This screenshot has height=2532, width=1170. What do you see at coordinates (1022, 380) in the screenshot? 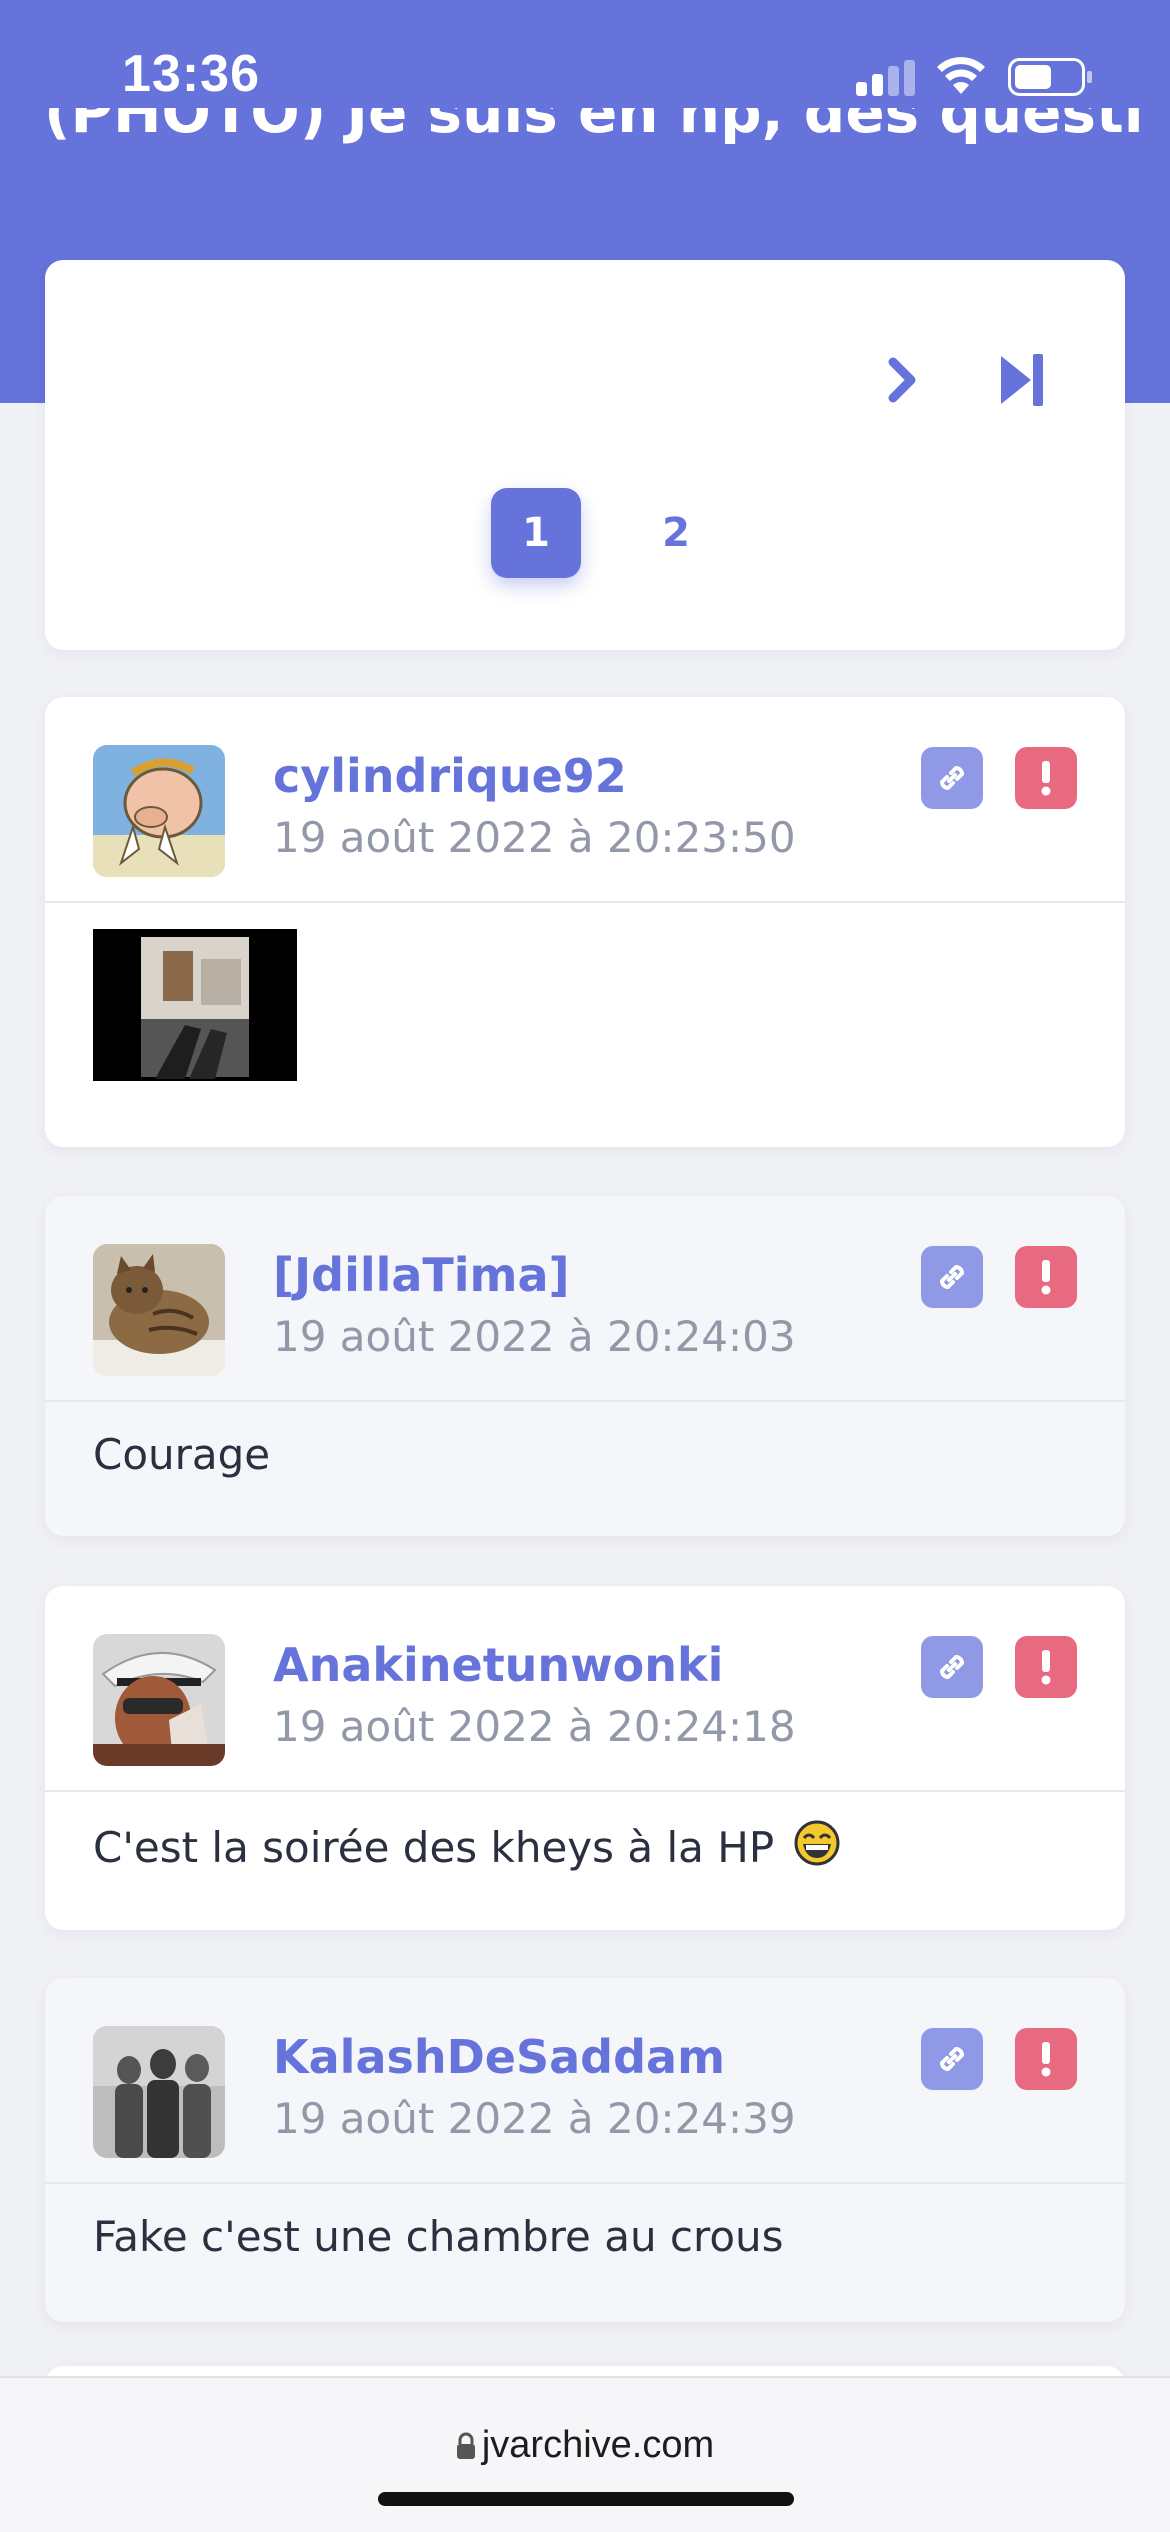
I see `skip-to-end-icon` at bounding box center [1022, 380].